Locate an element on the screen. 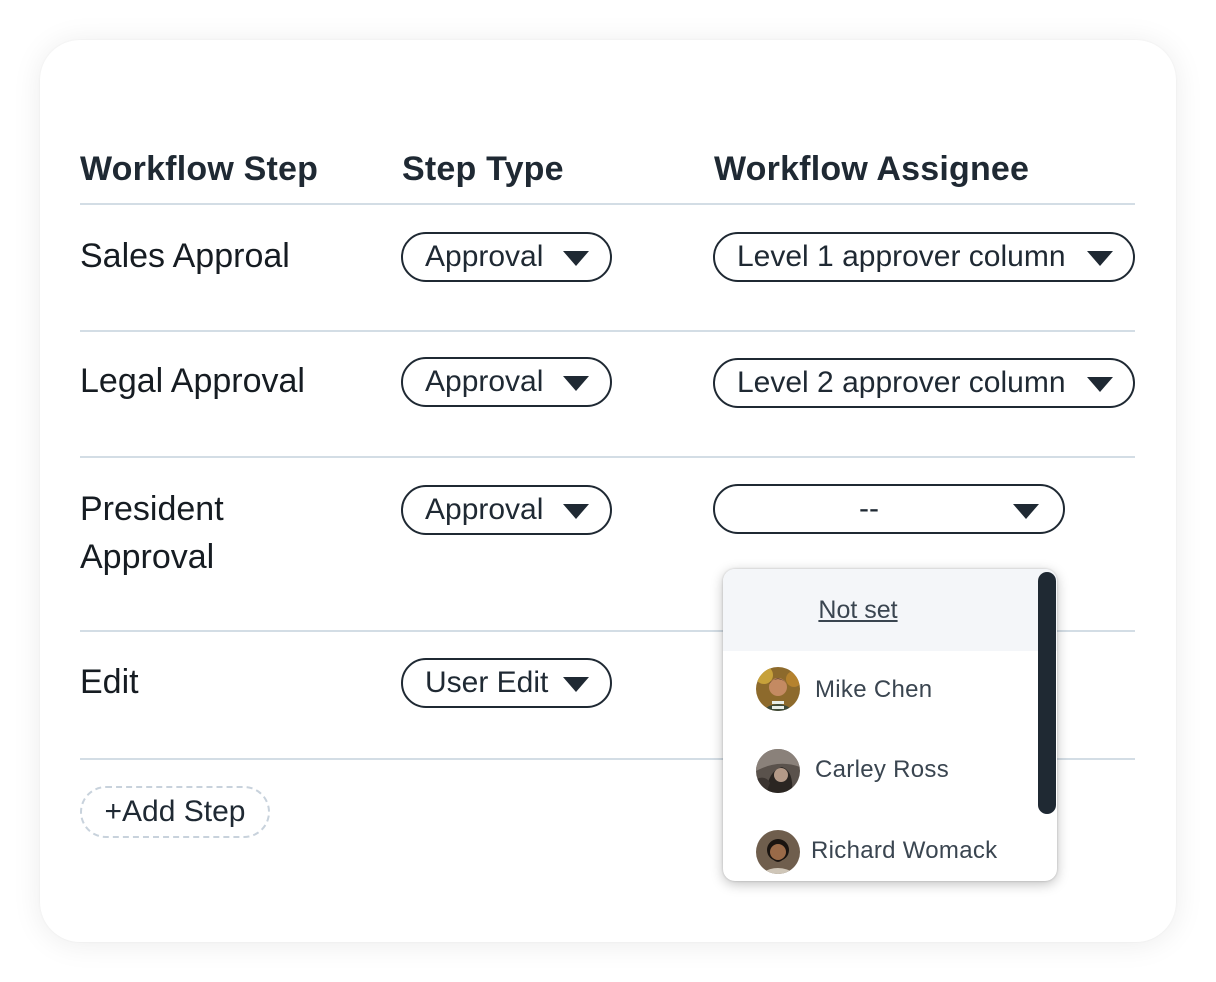 The image size is (1216, 982). assignee-value: -- is located at coordinates (869, 508).